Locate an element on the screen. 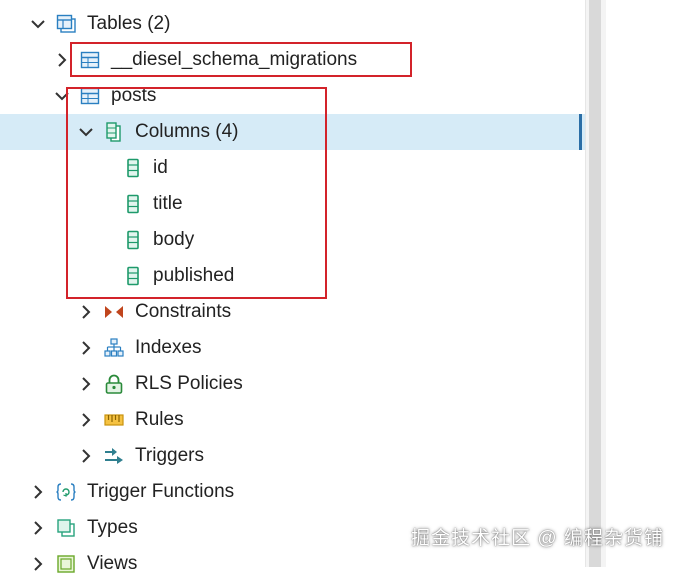 The image size is (678, 582). tree-node-trigger-functions: Trigger Functions is located at coordinates (292, 492).